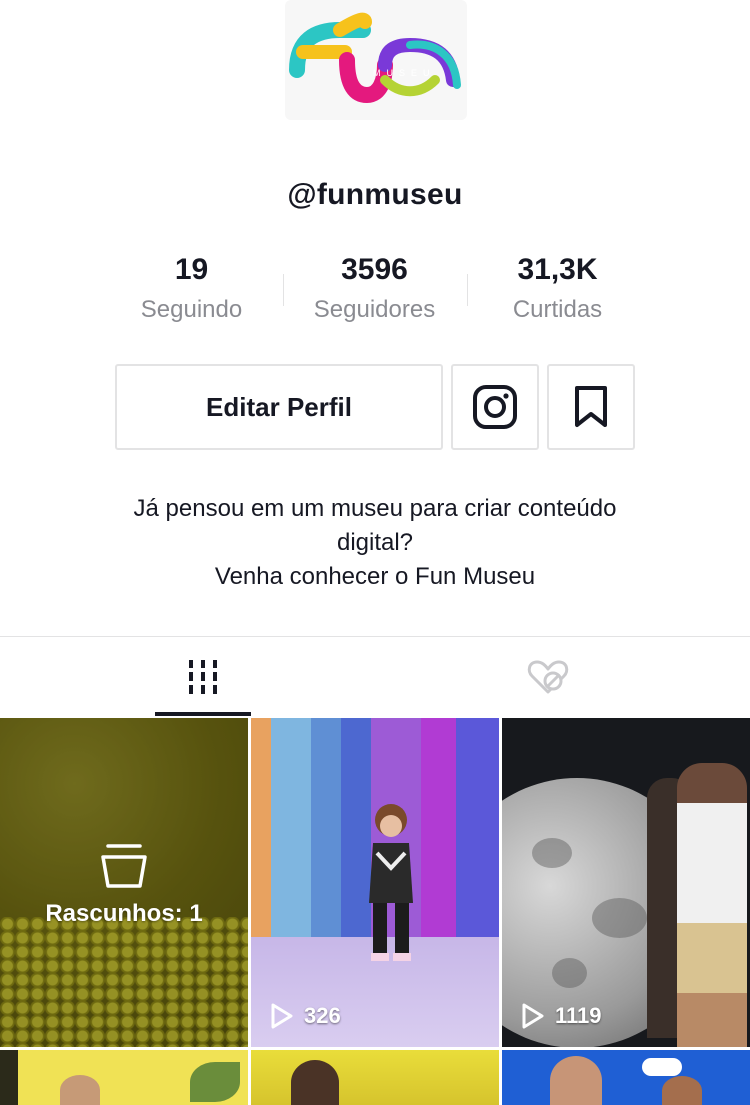 This screenshot has height=1105, width=750. What do you see at coordinates (191, 287) in the screenshot?
I see `stat-following: 19 Seguindo` at bounding box center [191, 287].